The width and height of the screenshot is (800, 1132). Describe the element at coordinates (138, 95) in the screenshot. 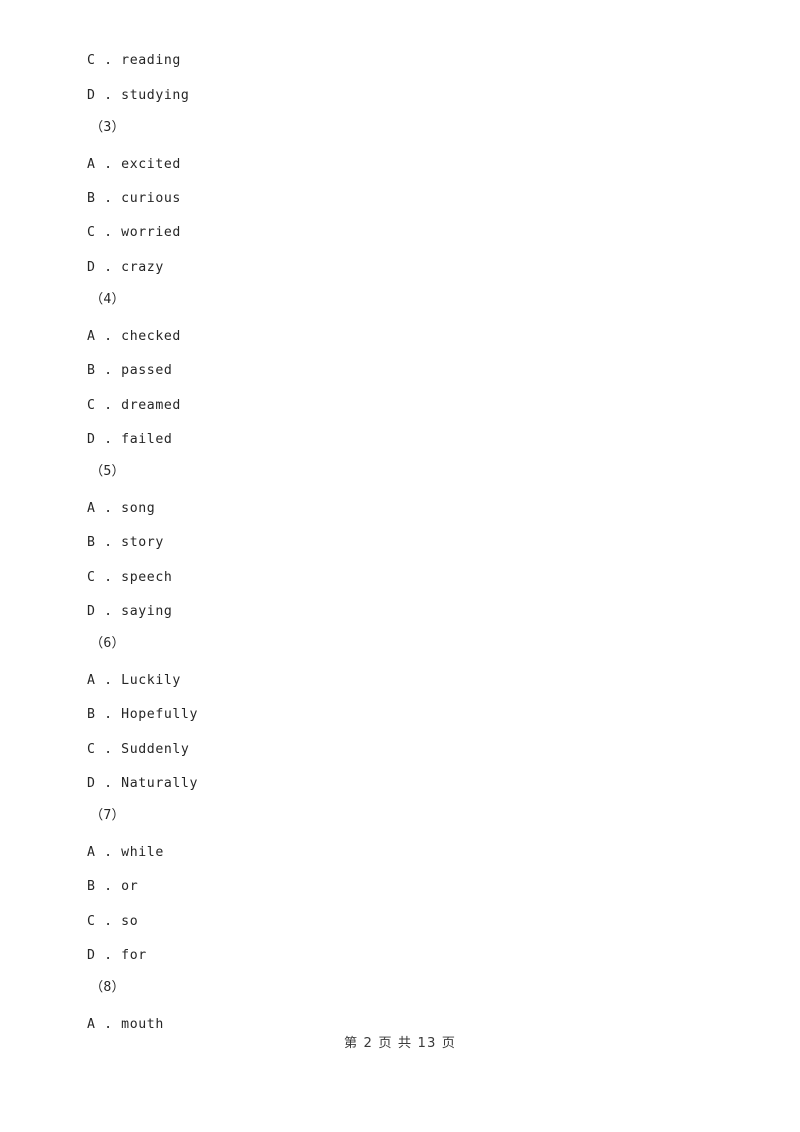

I see `answer-option: D . studying` at that location.